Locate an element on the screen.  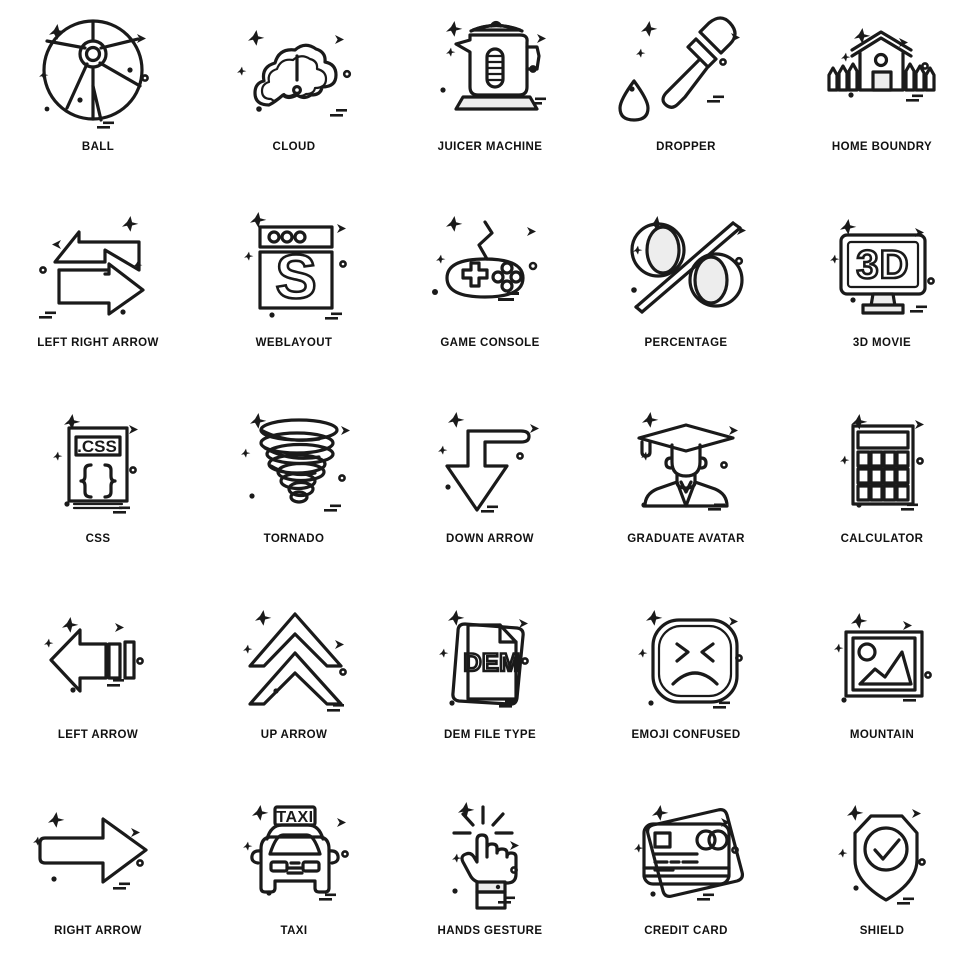
icon-label: CREDIT CARD is located at coordinates (686, 931).